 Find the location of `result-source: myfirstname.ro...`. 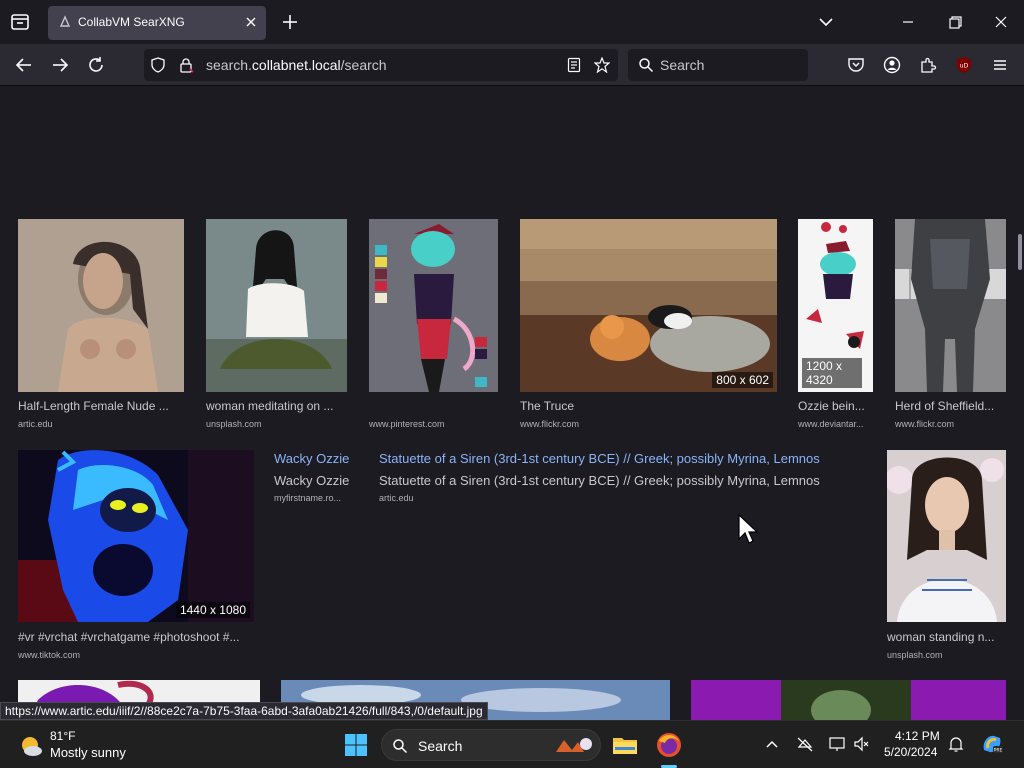

result-source: myfirstname.ro... is located at coordinates (308, 498).